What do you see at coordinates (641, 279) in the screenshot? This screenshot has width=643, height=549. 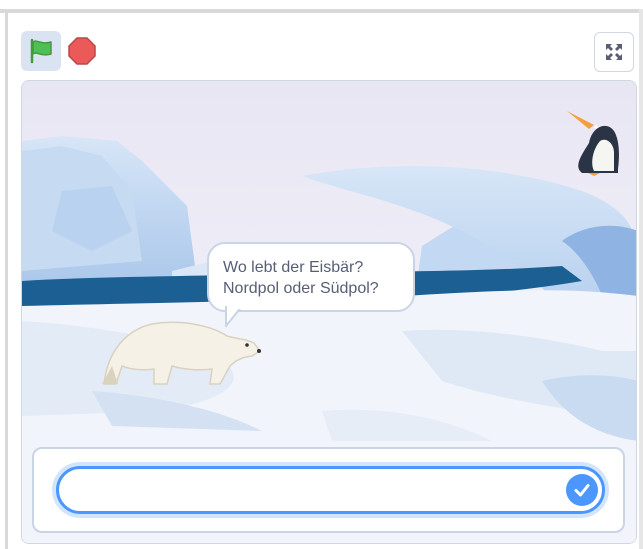 I see `stage-frame-right` at bounding box center [641, 279].